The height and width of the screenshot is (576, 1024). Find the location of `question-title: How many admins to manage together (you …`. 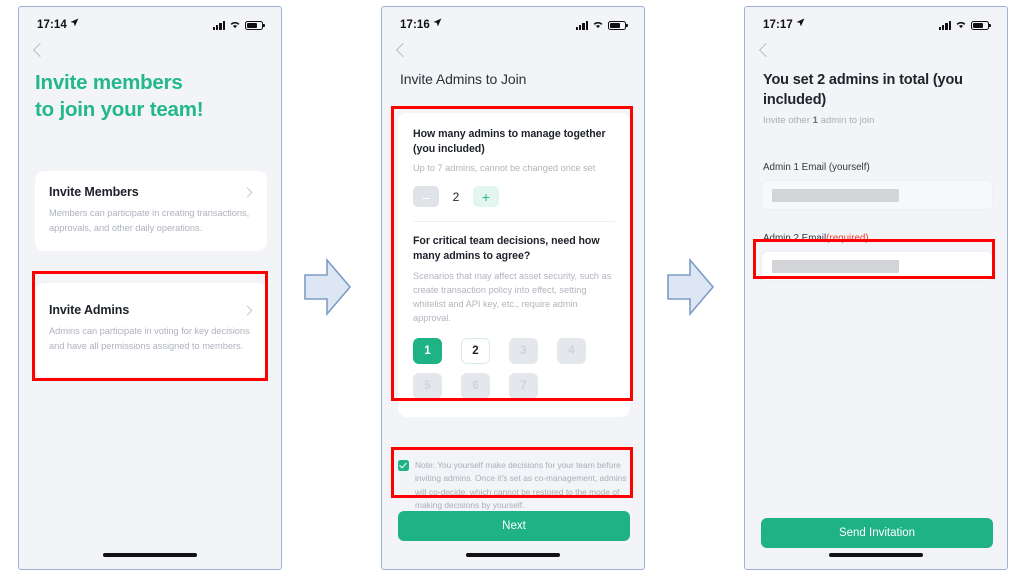

question-title: How many admins to manage together (you … is located at coordinates (509, 141).